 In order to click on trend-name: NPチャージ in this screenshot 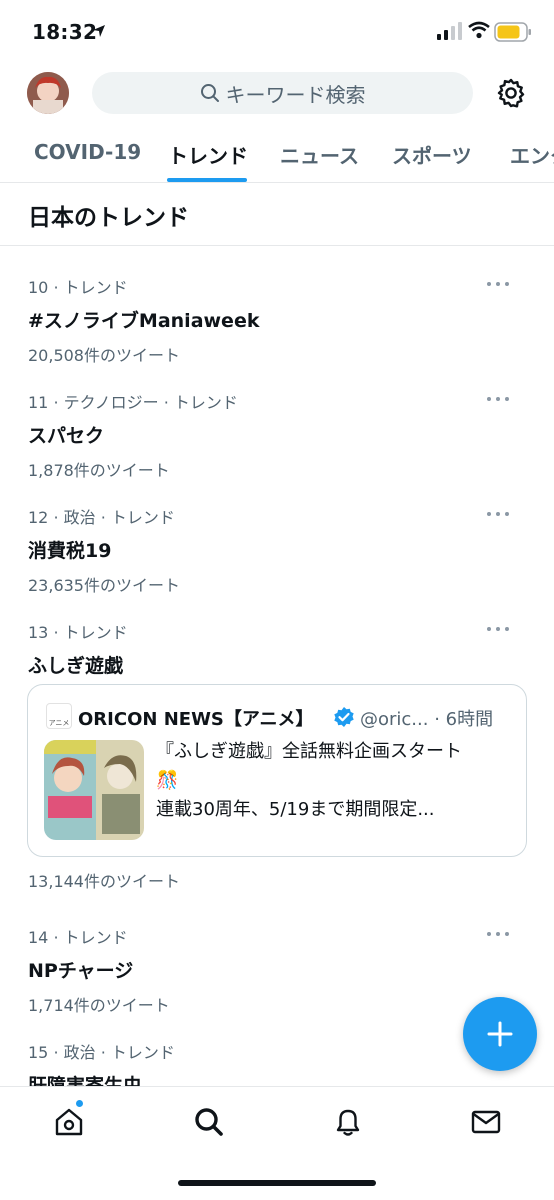, I will do `click(81, 971)`.